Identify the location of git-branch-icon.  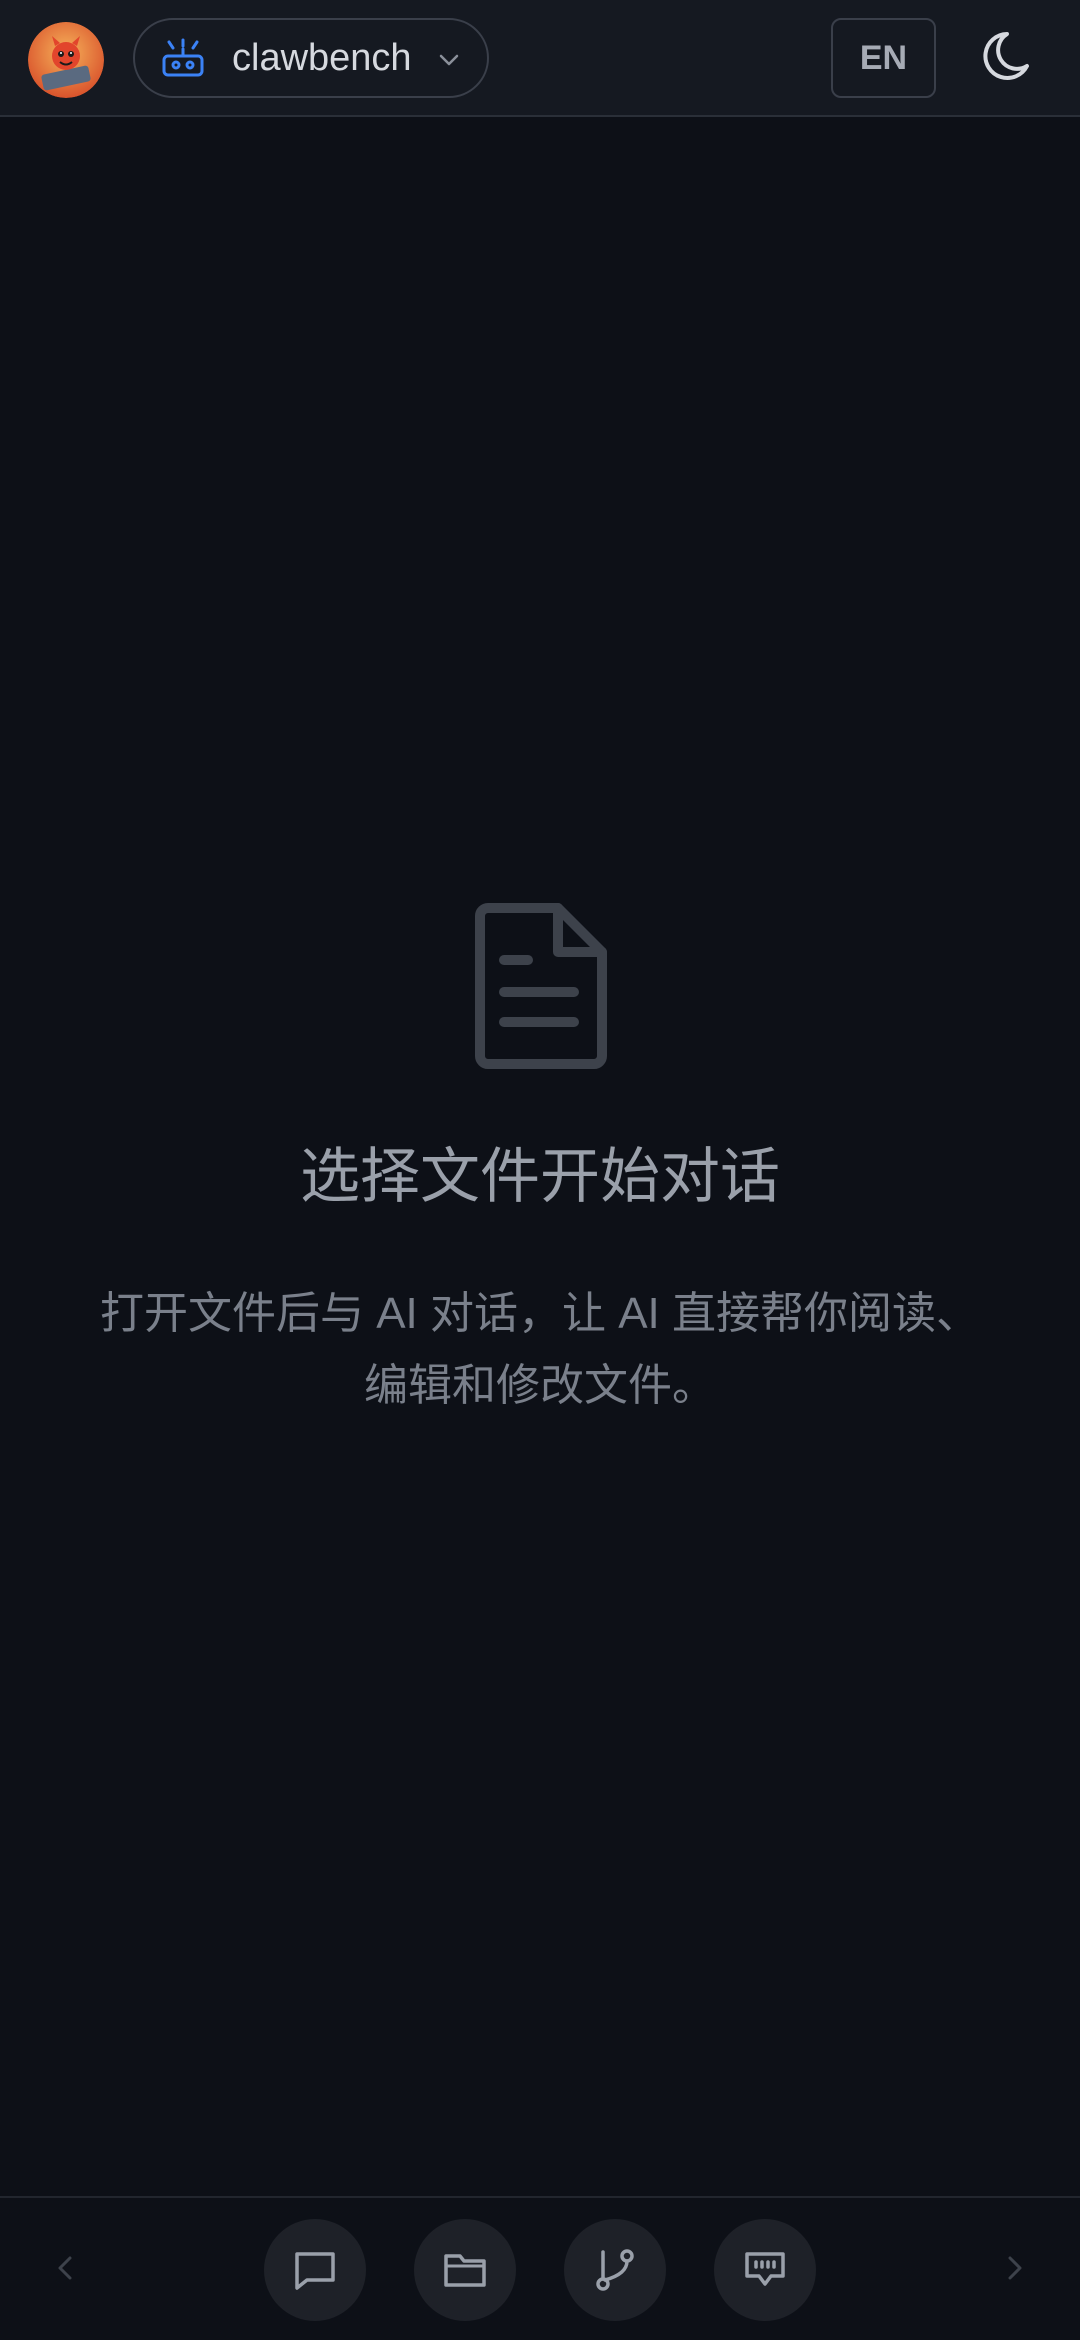
(615, 2270).